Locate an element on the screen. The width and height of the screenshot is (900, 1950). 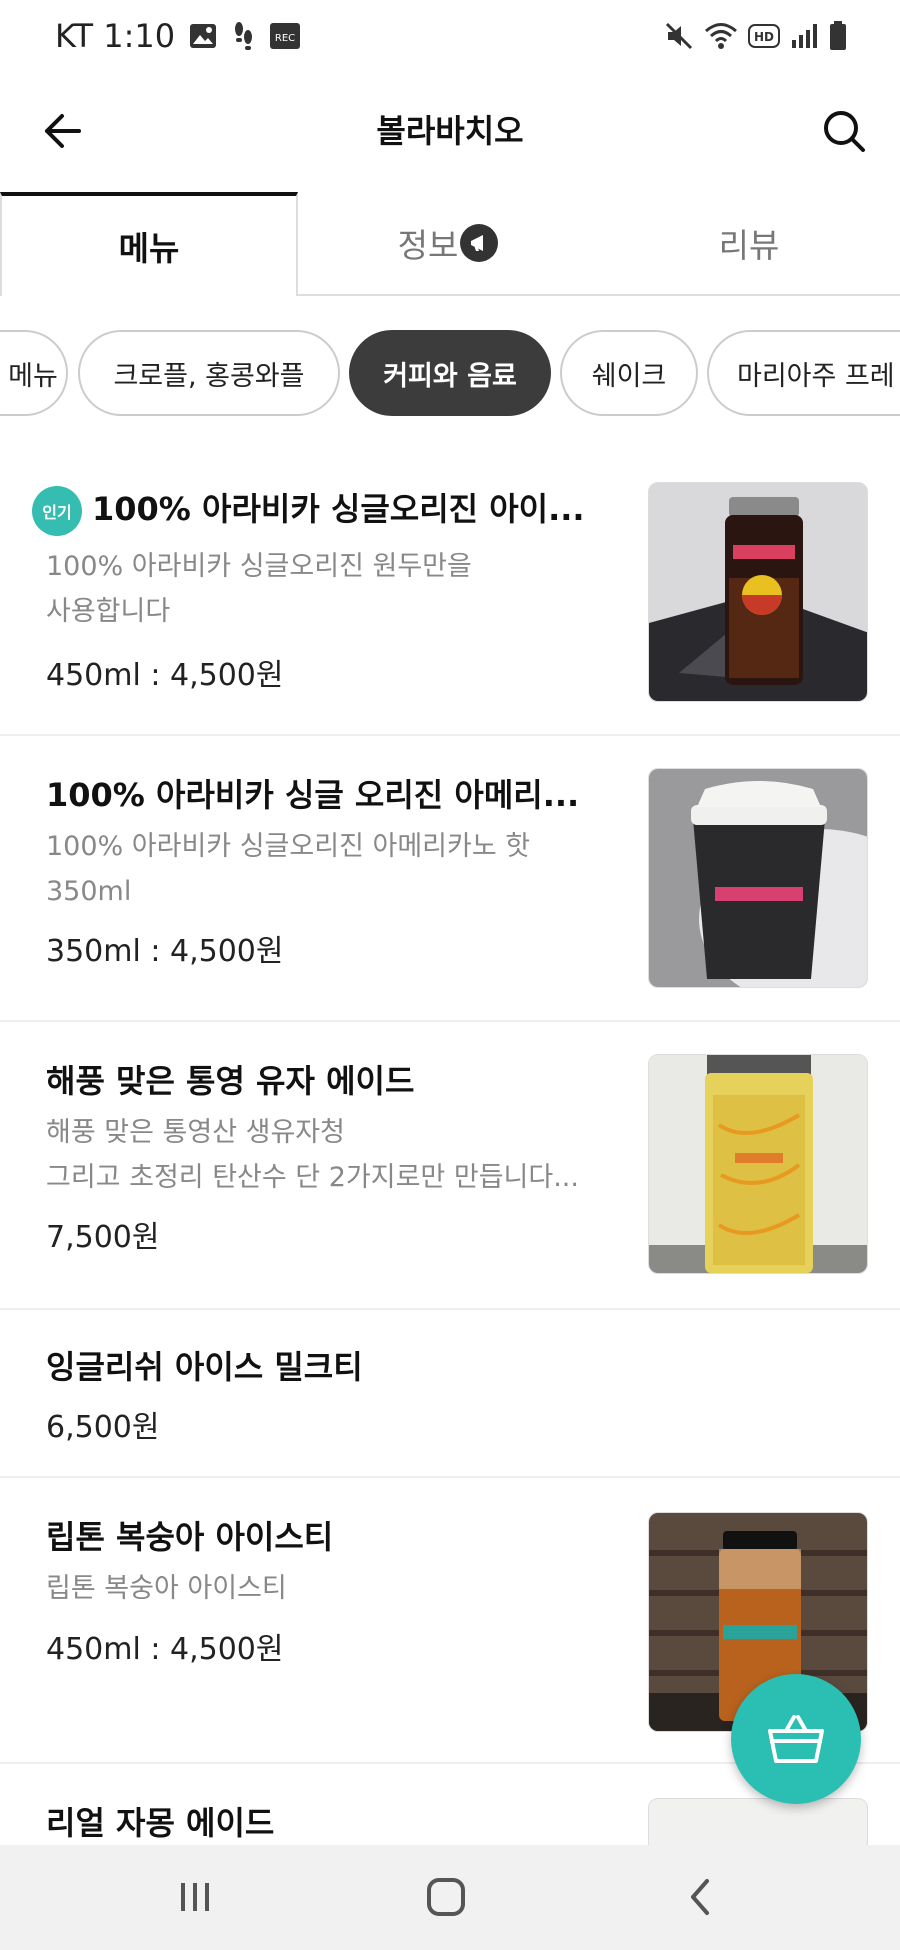
tab-review: 리뷰 is located at coordinates (749, 244).